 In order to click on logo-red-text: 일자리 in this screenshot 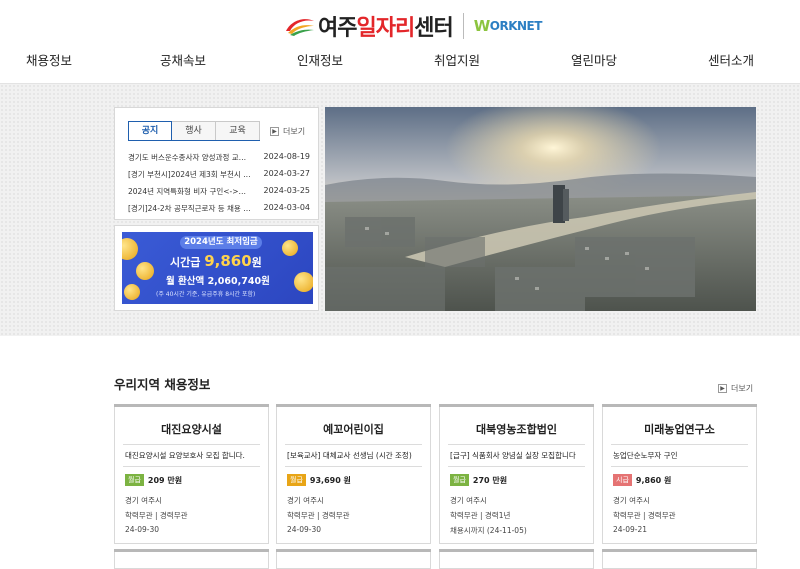, I will do `click(385, 28)`.